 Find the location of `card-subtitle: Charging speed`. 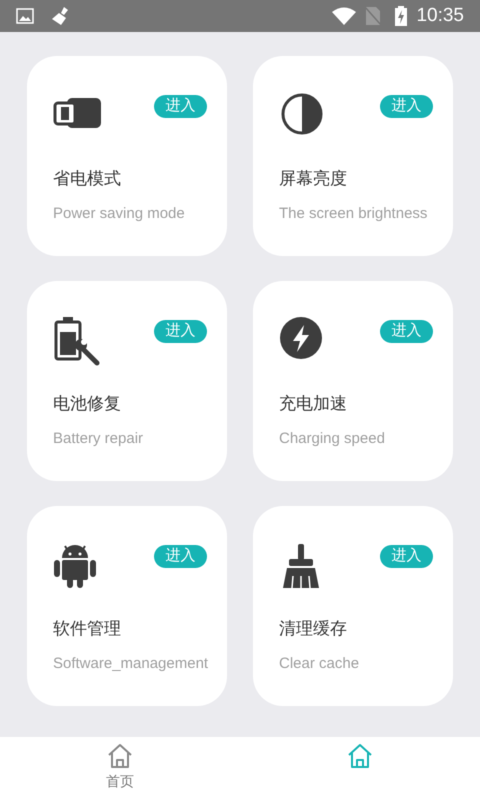

card-subtitle: Charging speed is located at coordinates (332, 438).